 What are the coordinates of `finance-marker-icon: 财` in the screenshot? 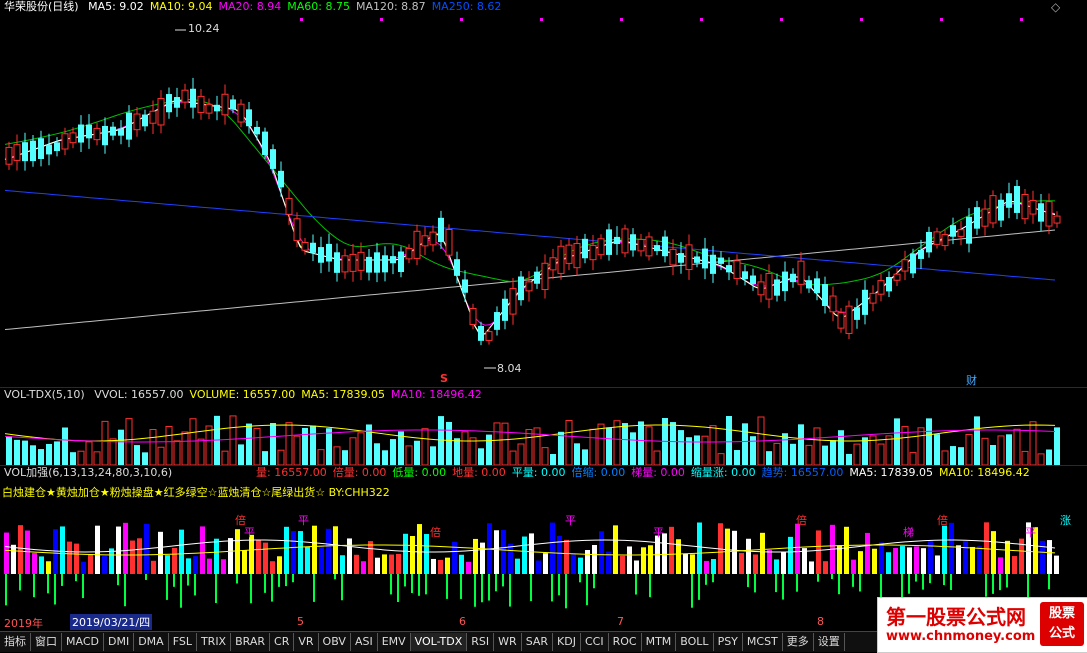 It's located at (971, 380).